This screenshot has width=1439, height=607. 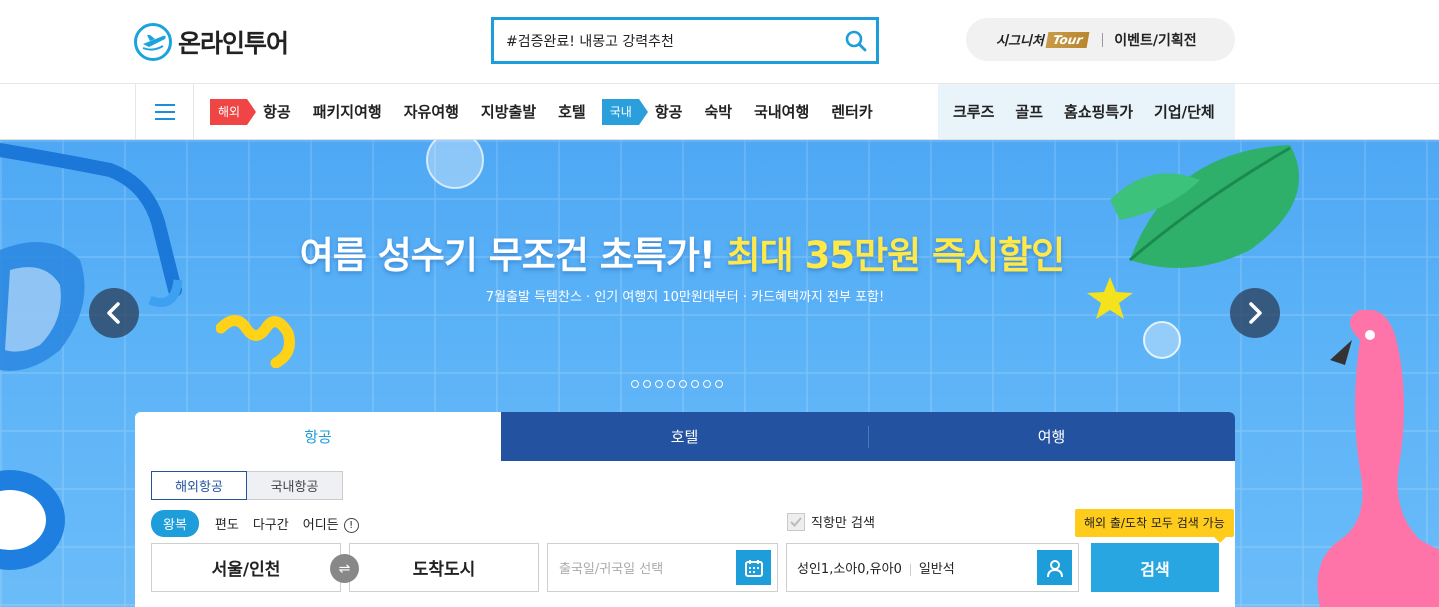 I want to click on direct-flight-checkbox: 직항만 검색, so click(x=831, y=521).